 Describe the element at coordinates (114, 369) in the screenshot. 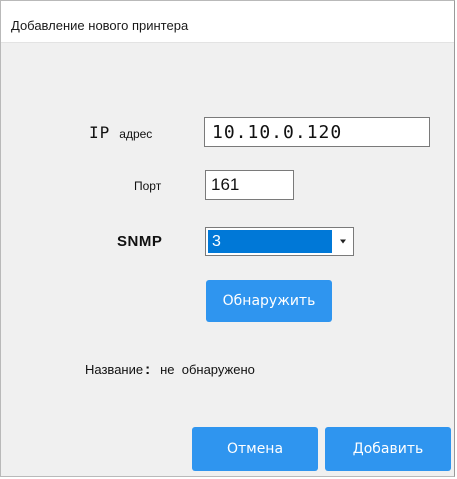

I see `name-label: Название` at that location.